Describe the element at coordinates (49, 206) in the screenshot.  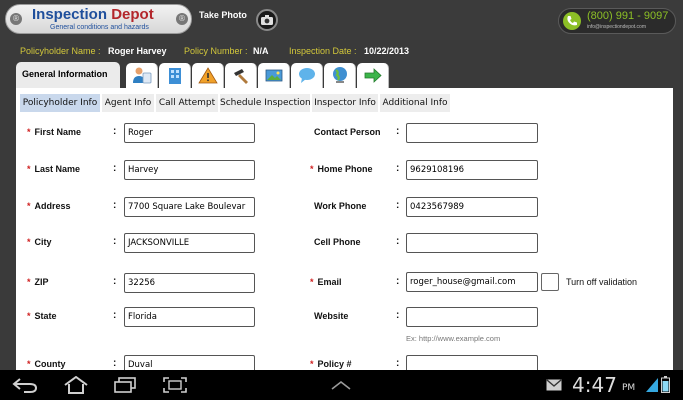
I see `address-label: * Address` at that location.